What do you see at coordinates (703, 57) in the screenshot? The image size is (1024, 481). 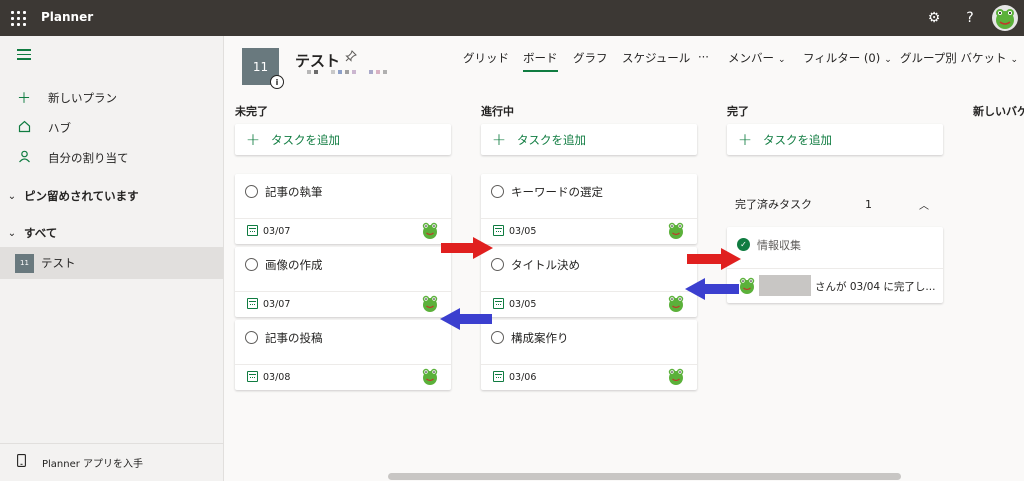 I see `more-options-button: ···` at bounding box center [703, 57].